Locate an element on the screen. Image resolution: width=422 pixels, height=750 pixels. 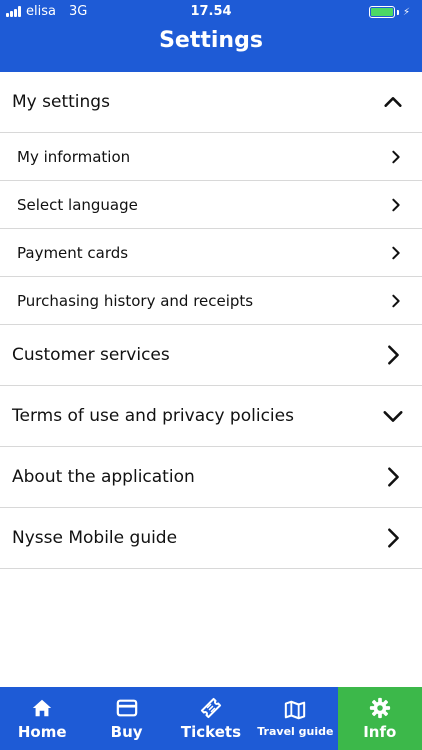
tab-label: Travel guide is located at coordinates (295, 731).